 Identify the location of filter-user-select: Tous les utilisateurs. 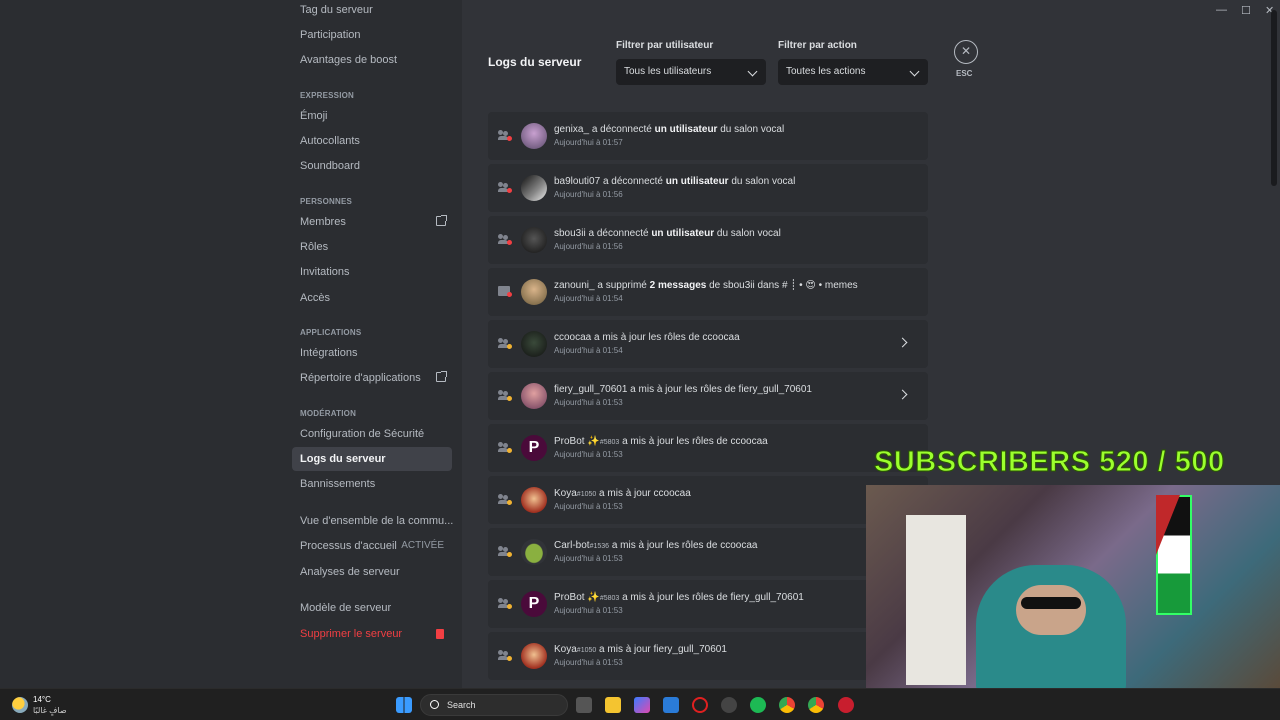
(691, 72).